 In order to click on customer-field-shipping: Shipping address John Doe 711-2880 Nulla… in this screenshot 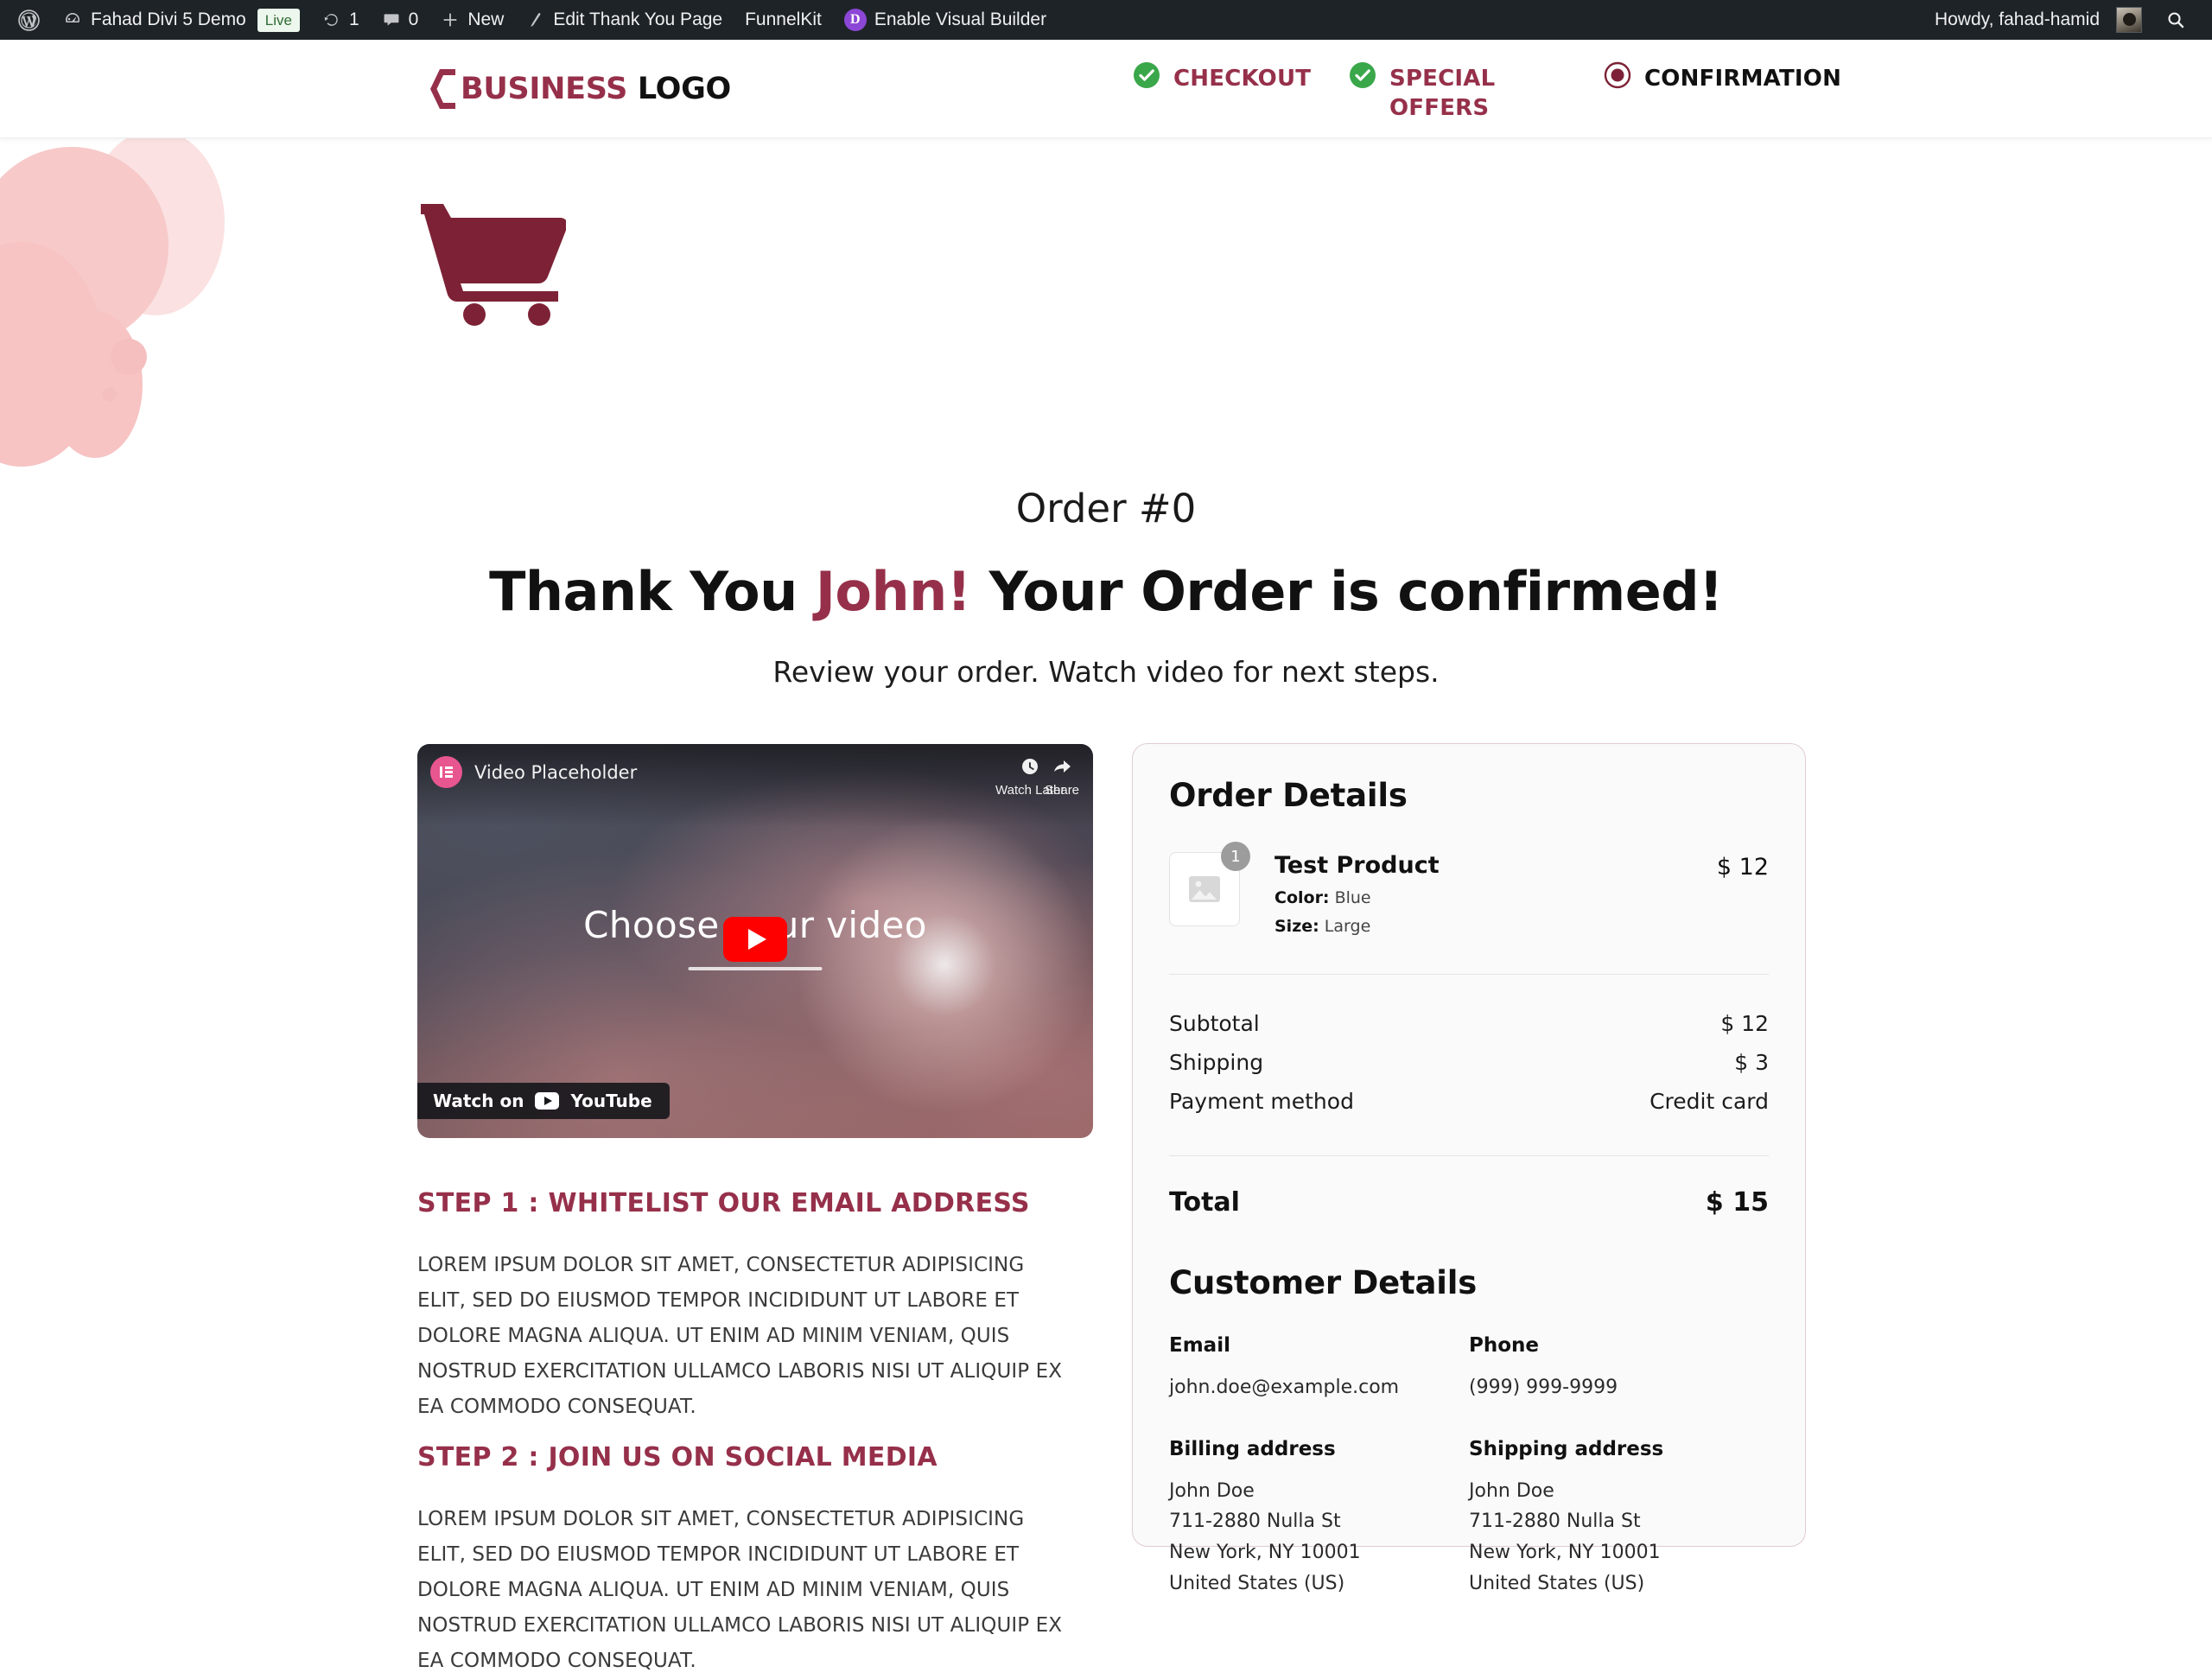, I will do `click(1619, 1519)`.